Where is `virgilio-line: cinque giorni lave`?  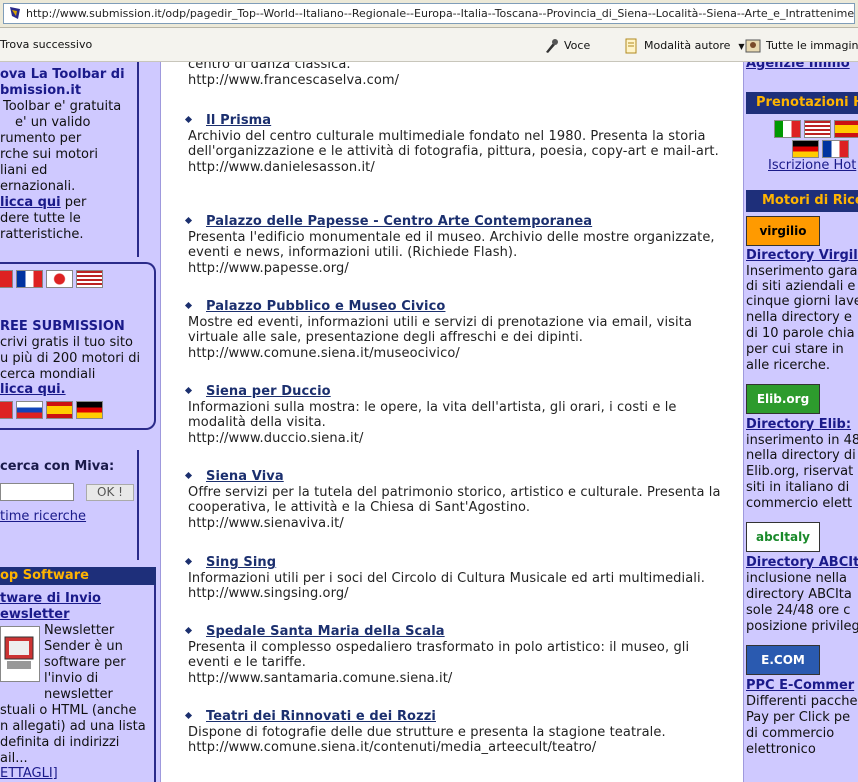
virgilio-line: cinque giorni lave is located at coordinates (802, 301).